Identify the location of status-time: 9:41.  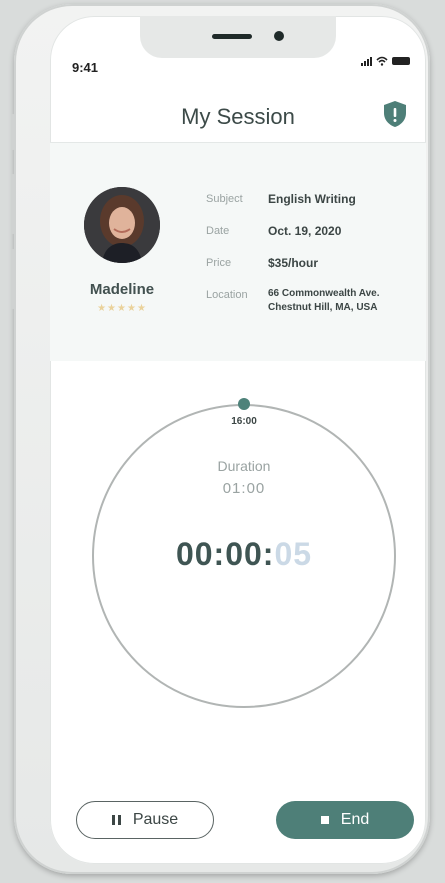
(85, 67).